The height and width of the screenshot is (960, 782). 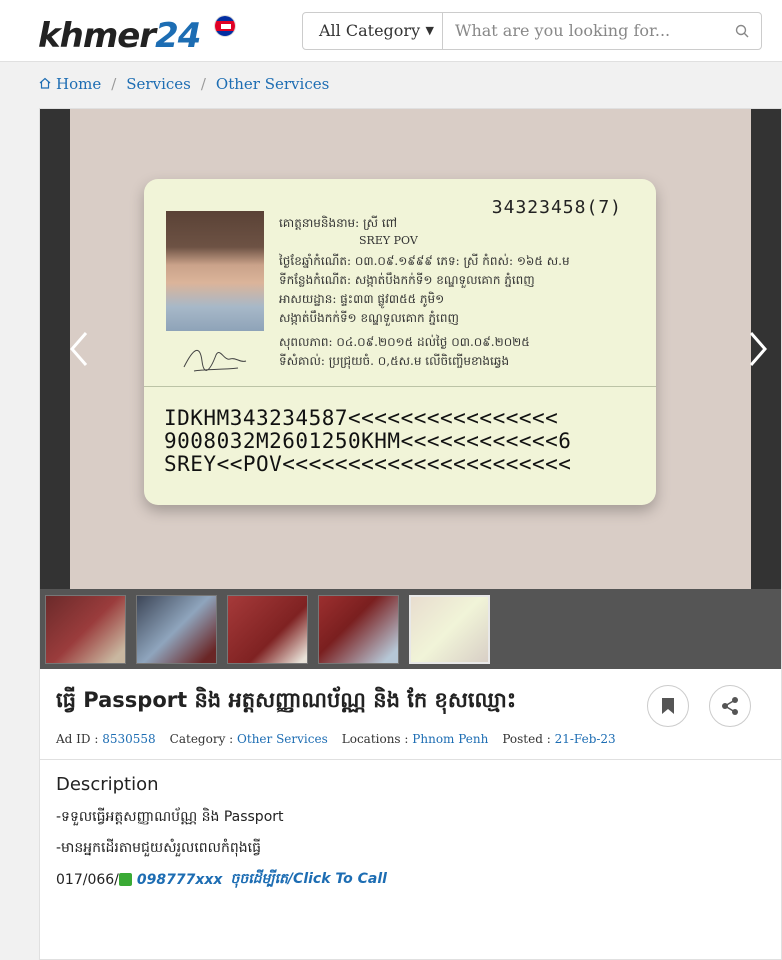 I want to click on id-address-2: សង្កាត់បឹងកក់ទី១ ខណ្ឌទួលគោក ភ្នំពេញ, so click(x=369, y=318).